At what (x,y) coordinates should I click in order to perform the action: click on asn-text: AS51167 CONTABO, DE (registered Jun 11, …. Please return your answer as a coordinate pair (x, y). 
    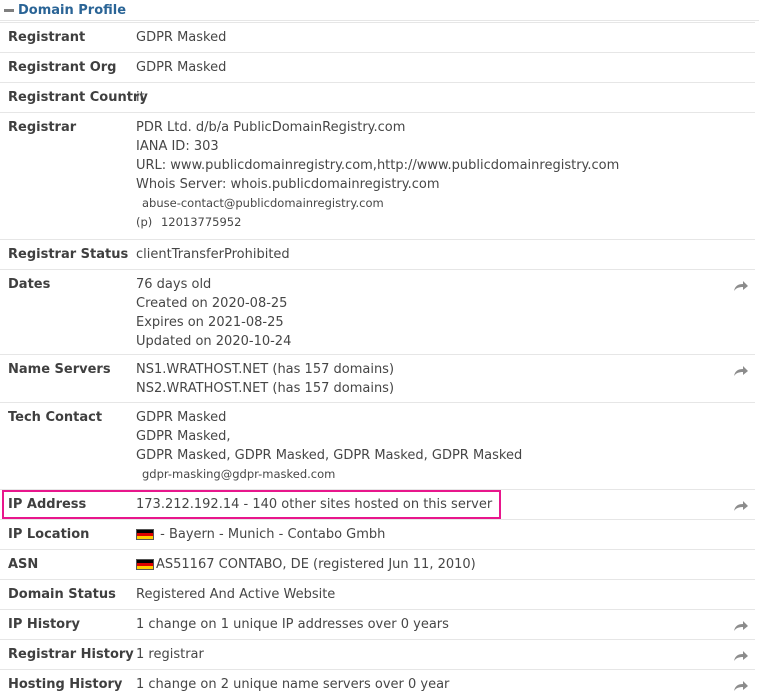
    Looking at the image, I should click on (316, 564).